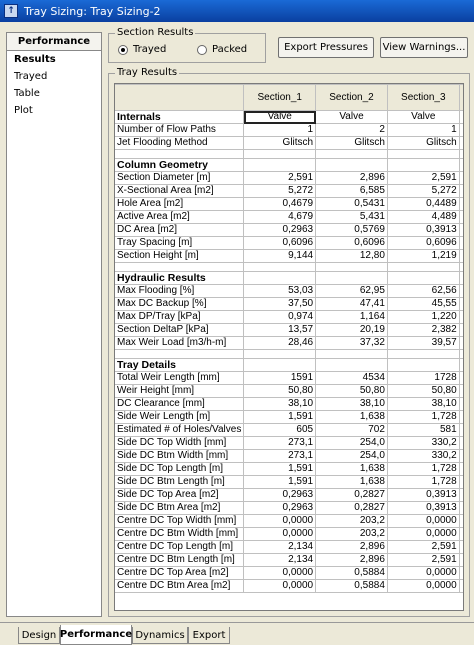 The image size is (474, 645). I want to click on column-header-section-1: Section_1, so click(280, 97).